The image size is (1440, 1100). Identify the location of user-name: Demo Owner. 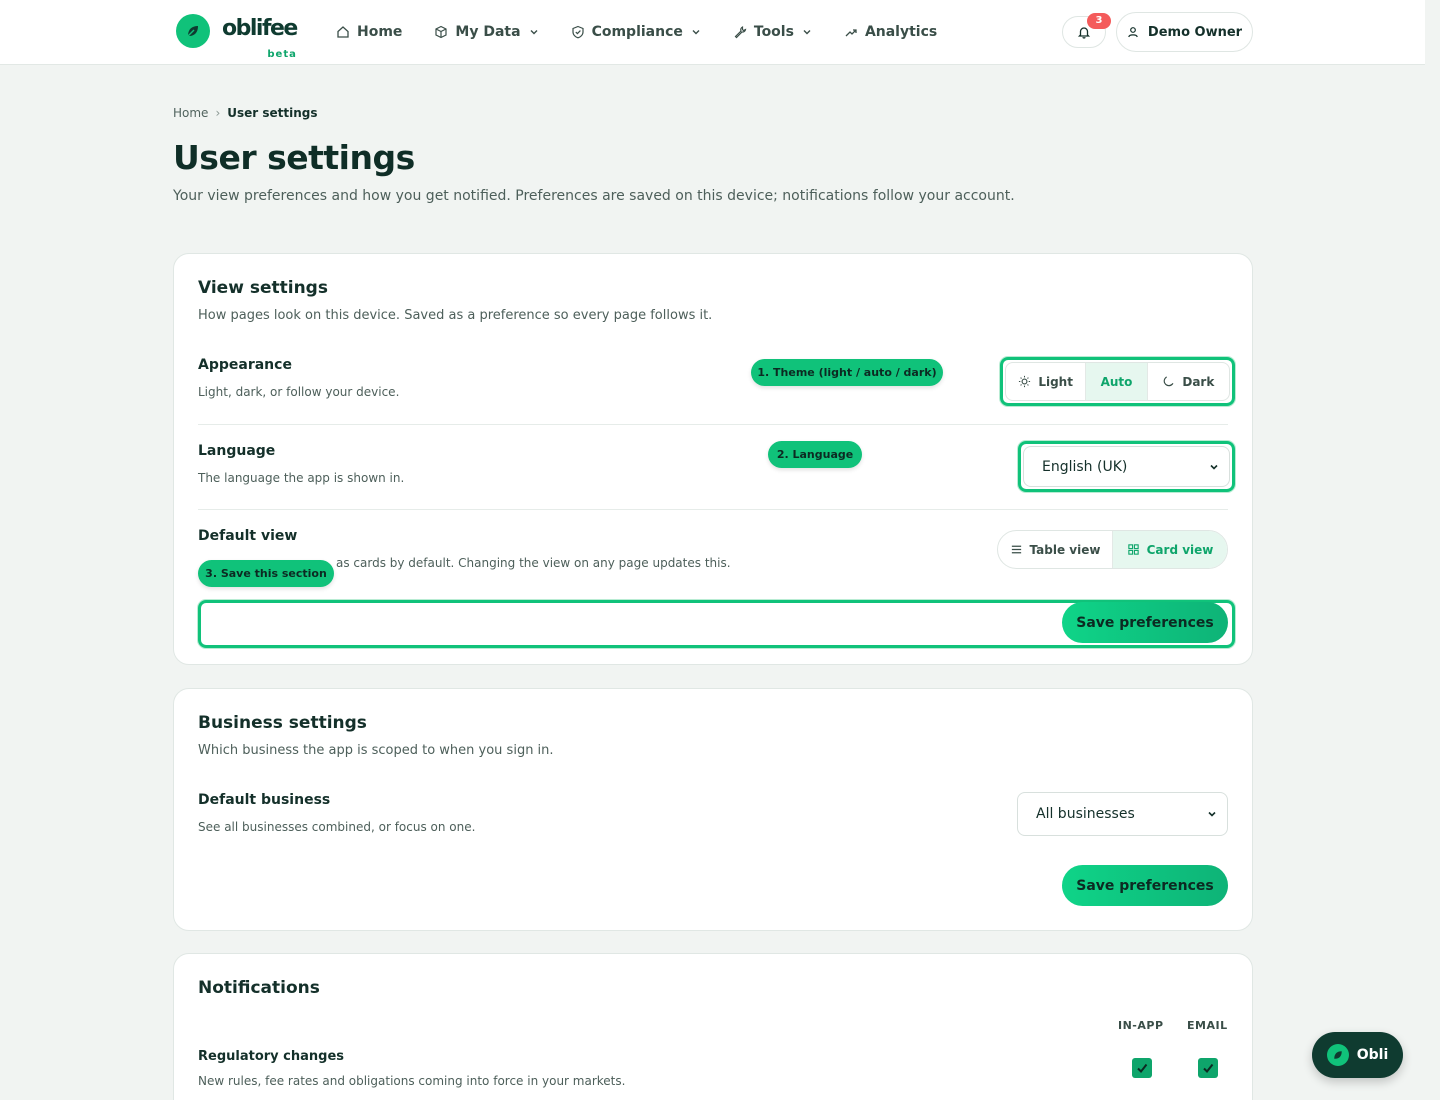
(1195, 32).